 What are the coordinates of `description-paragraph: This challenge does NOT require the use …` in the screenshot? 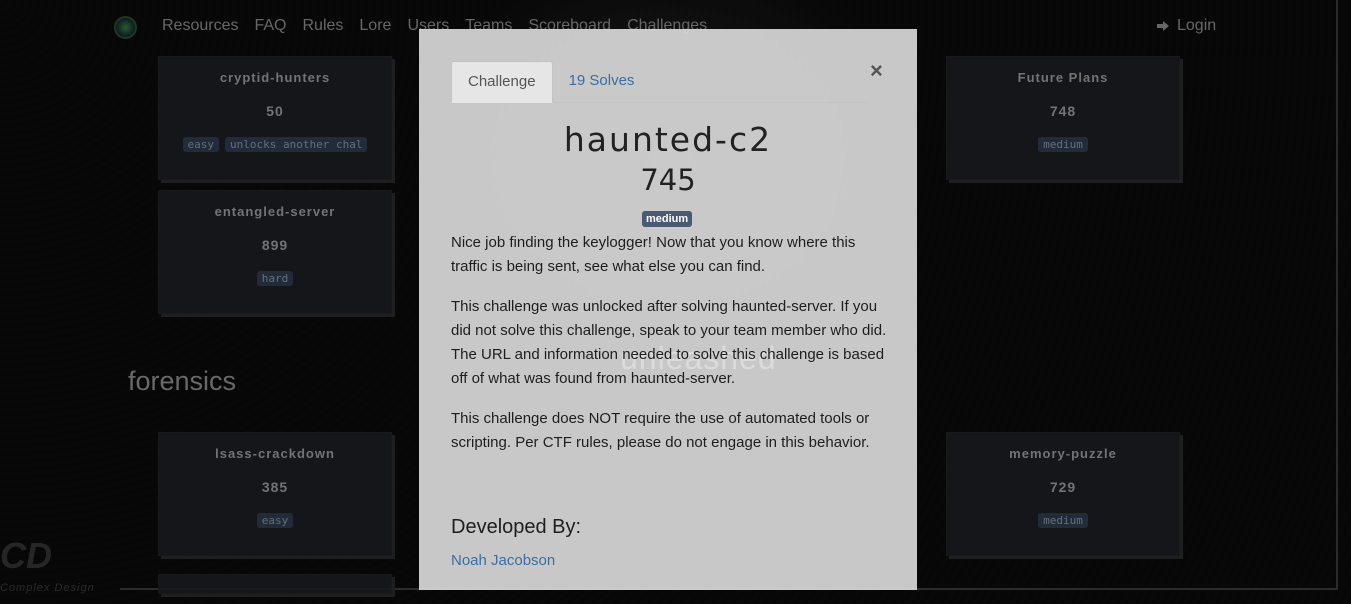 It's located at (660, 430).